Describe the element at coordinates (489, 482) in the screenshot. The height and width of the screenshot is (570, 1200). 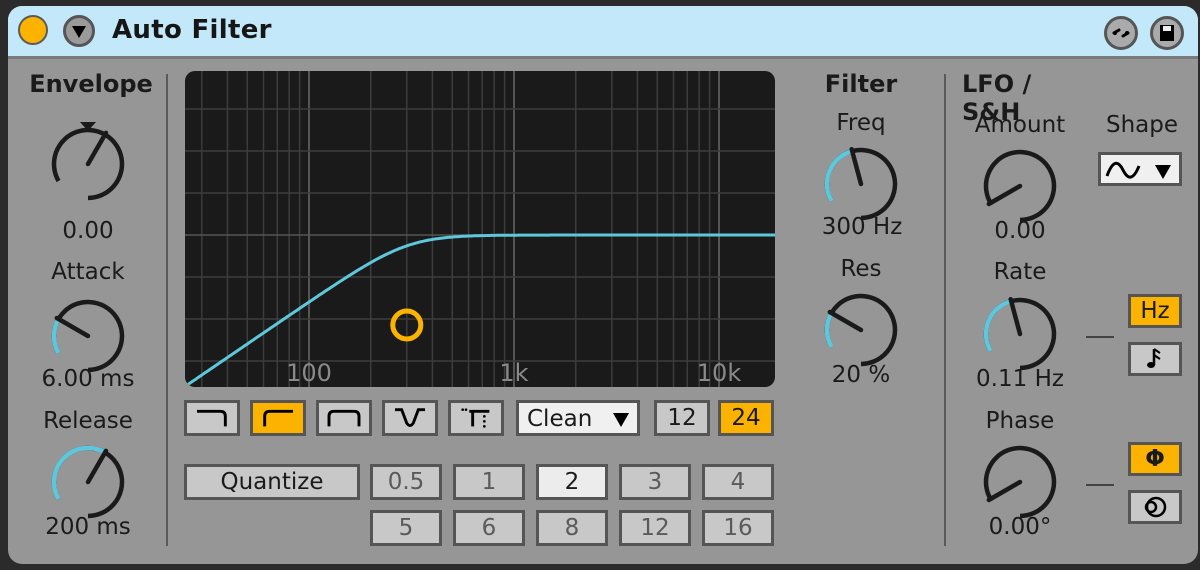
I see `quantize-1-button: 1` at that location.